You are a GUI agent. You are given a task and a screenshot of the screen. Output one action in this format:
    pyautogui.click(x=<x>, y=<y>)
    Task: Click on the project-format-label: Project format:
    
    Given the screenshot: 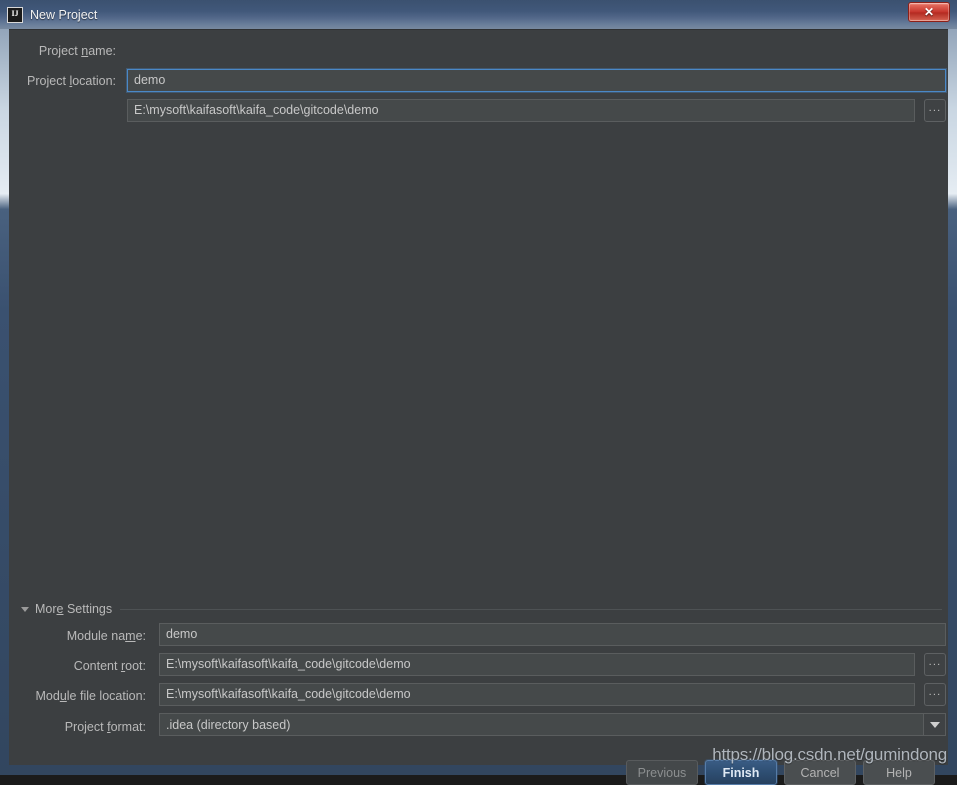 What is the action you would take?
    pyautogui.click(x=105, y=727)
    